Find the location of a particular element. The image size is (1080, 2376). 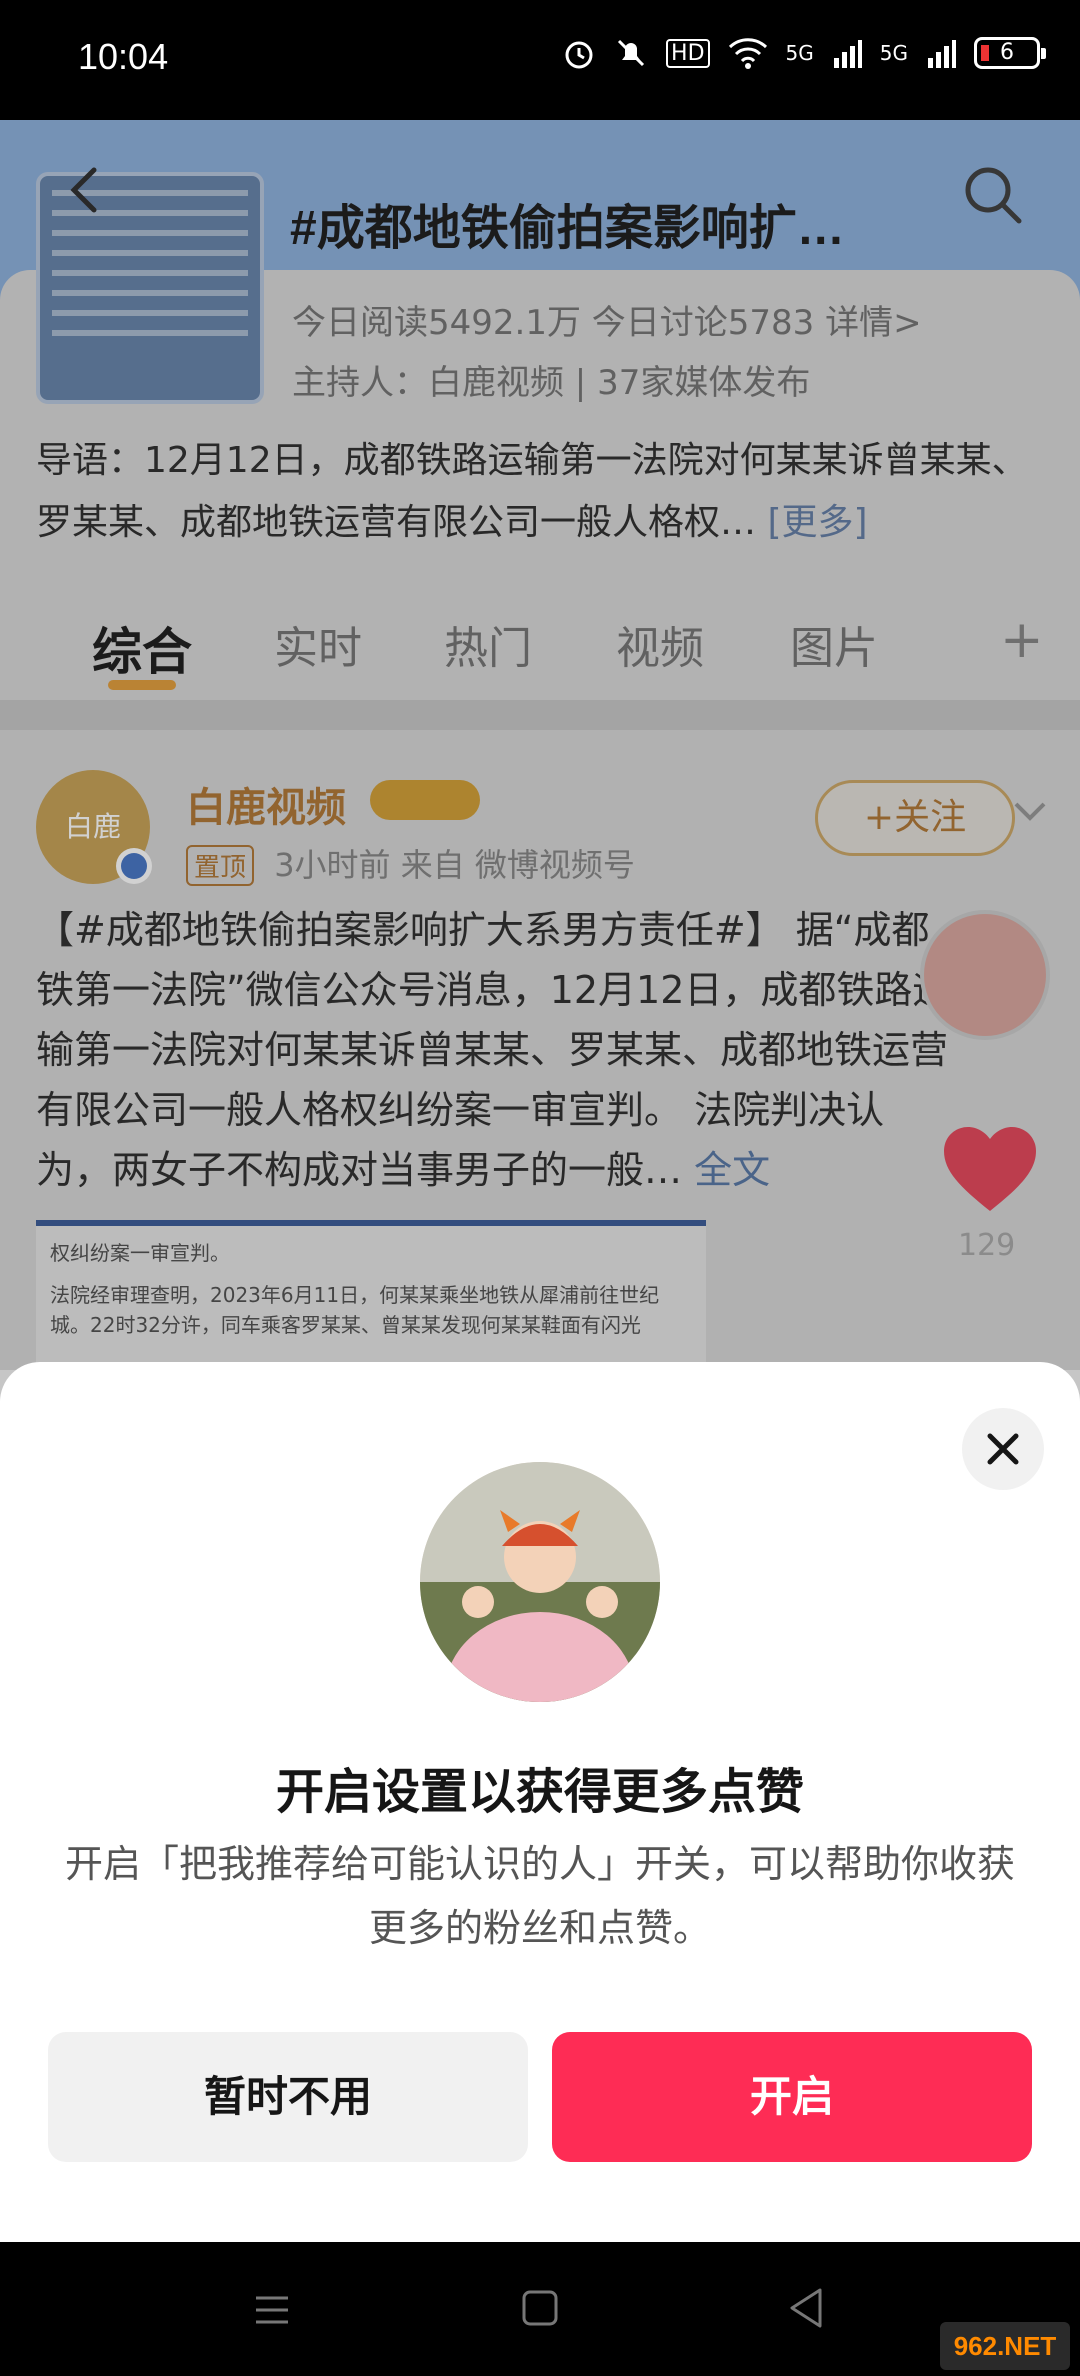

status-icons: HD 5G 5G 6 is located at coordinates (804, 53).